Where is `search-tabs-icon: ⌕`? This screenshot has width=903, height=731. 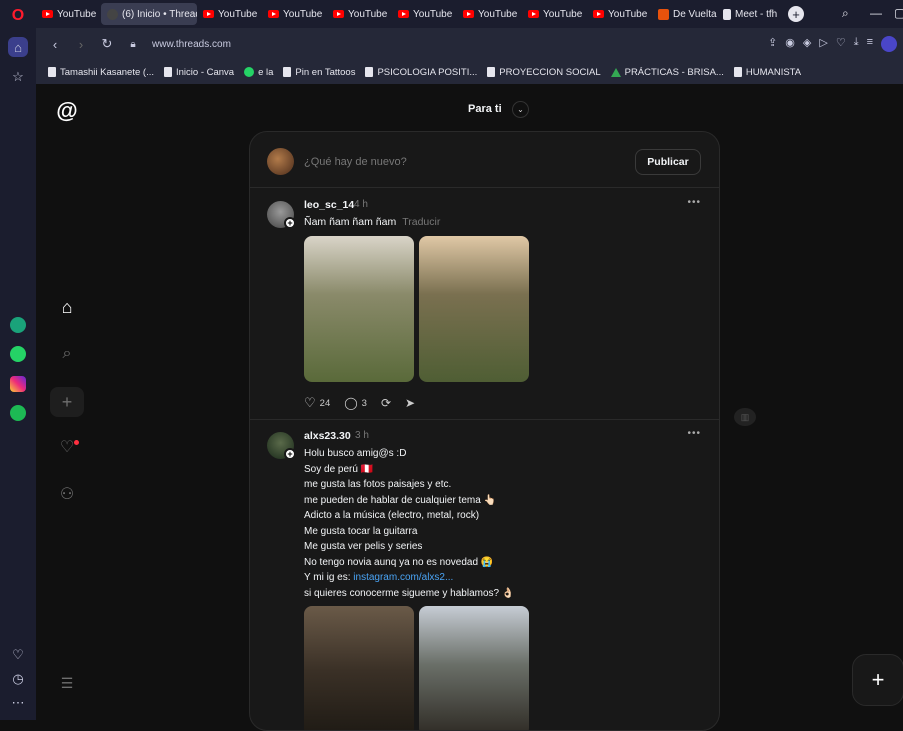 search-tabs-icon: ⌕ is located at coordinates (845, 13).